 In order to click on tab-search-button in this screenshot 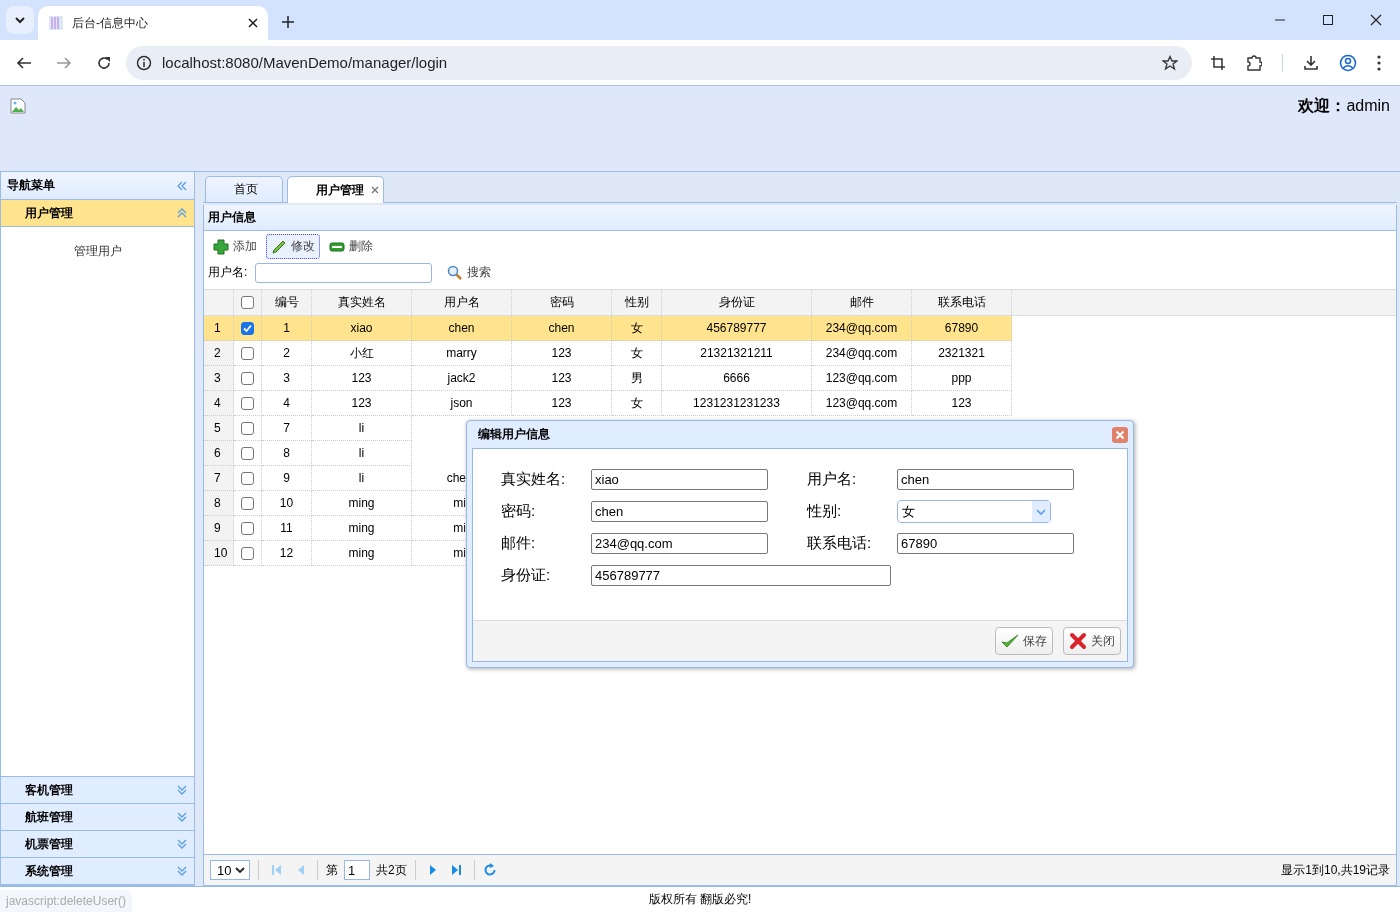, I will do `click(20, 20)`.